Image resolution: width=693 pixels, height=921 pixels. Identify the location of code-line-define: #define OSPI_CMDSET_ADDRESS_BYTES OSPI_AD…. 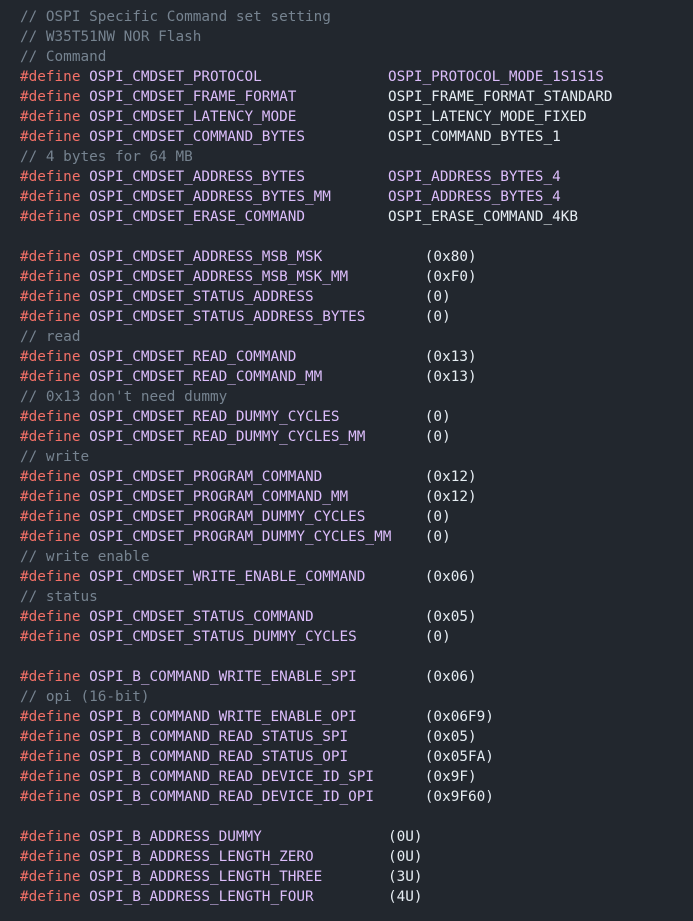
(290, 177).